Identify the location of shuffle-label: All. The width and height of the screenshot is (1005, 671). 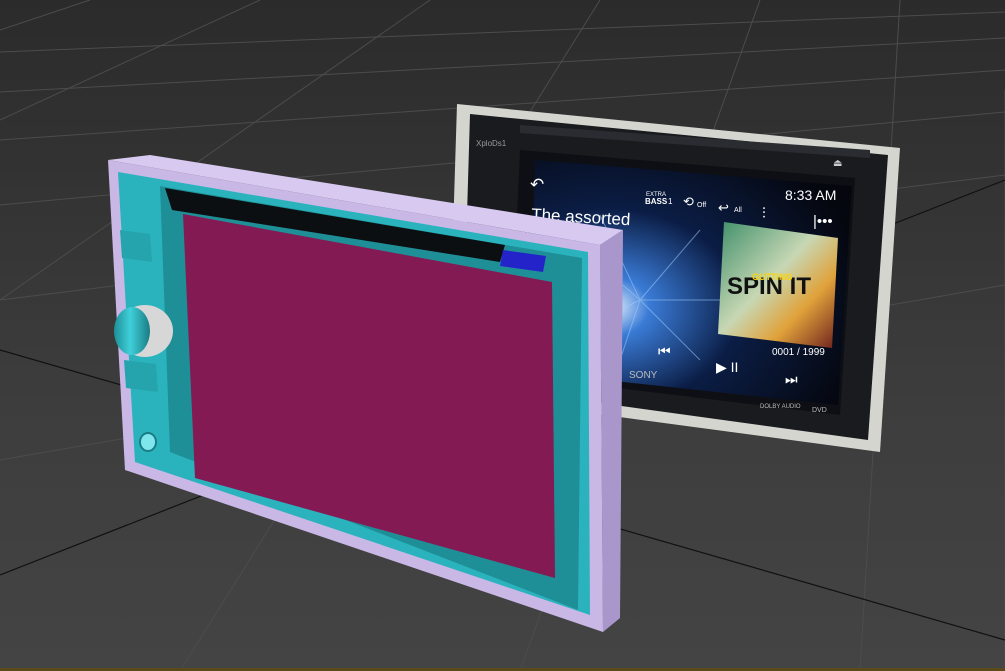
(738, 210).